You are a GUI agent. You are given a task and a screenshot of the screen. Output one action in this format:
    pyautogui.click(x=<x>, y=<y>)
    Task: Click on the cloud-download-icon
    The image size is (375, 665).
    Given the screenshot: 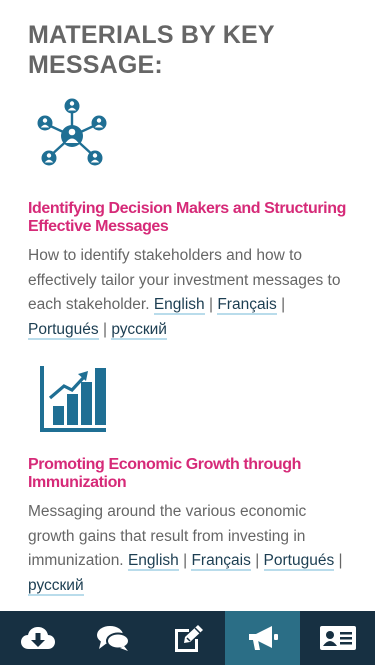 What is the action you would take?
    pyautogui.click(x=37, y=638)
    